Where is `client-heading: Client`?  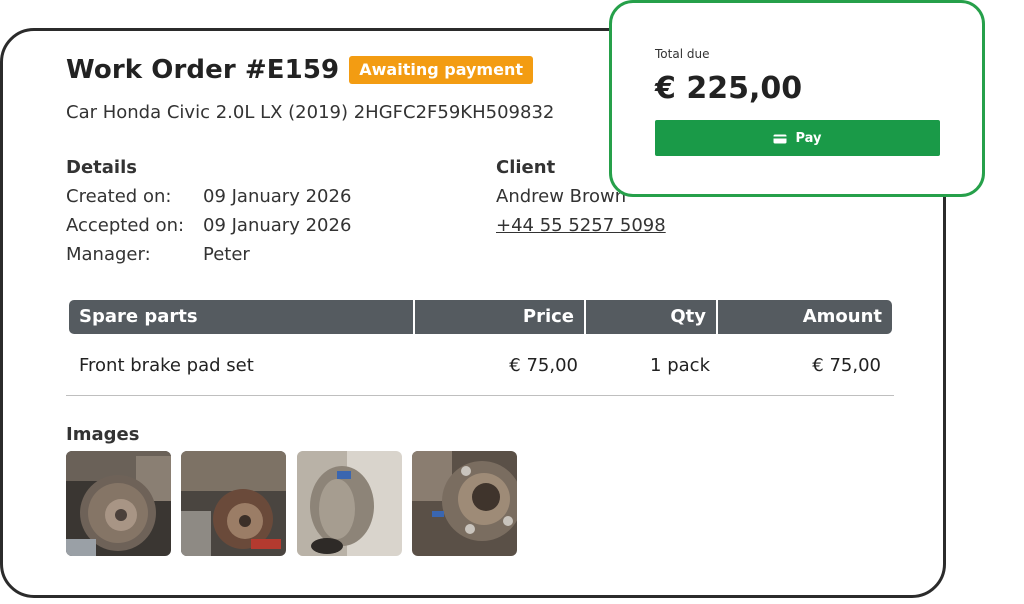
client-heading: Client is located at coordinates (526, 167).